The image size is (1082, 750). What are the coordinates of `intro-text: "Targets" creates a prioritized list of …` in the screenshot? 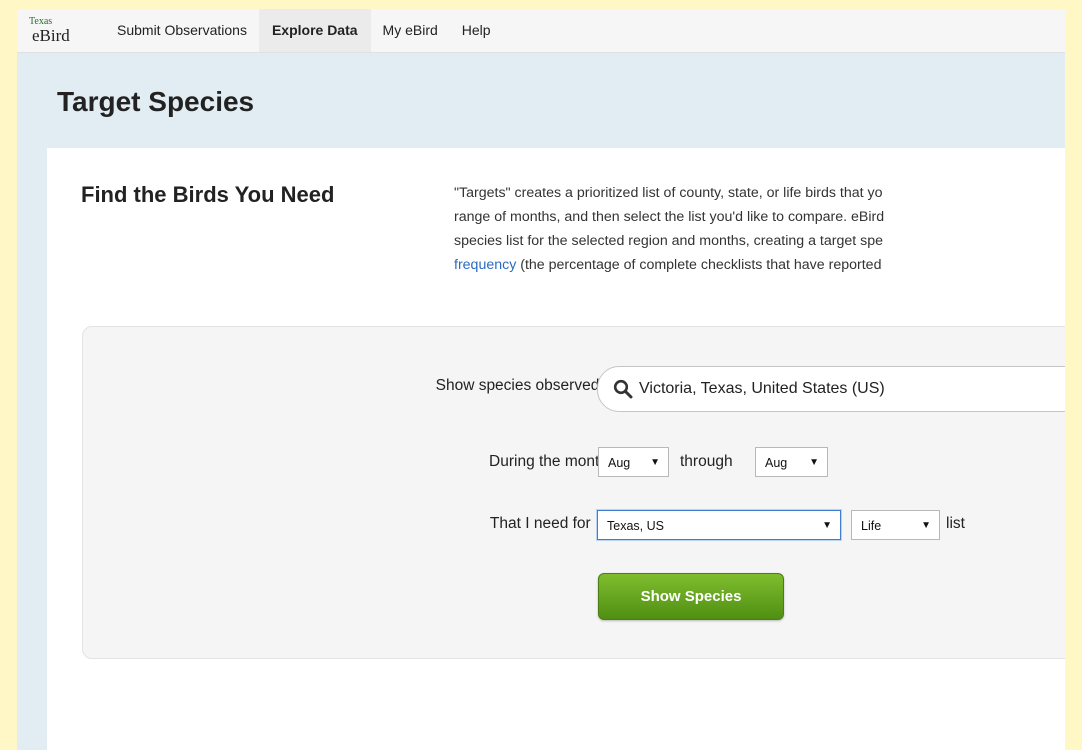 It's located at (669, 217).